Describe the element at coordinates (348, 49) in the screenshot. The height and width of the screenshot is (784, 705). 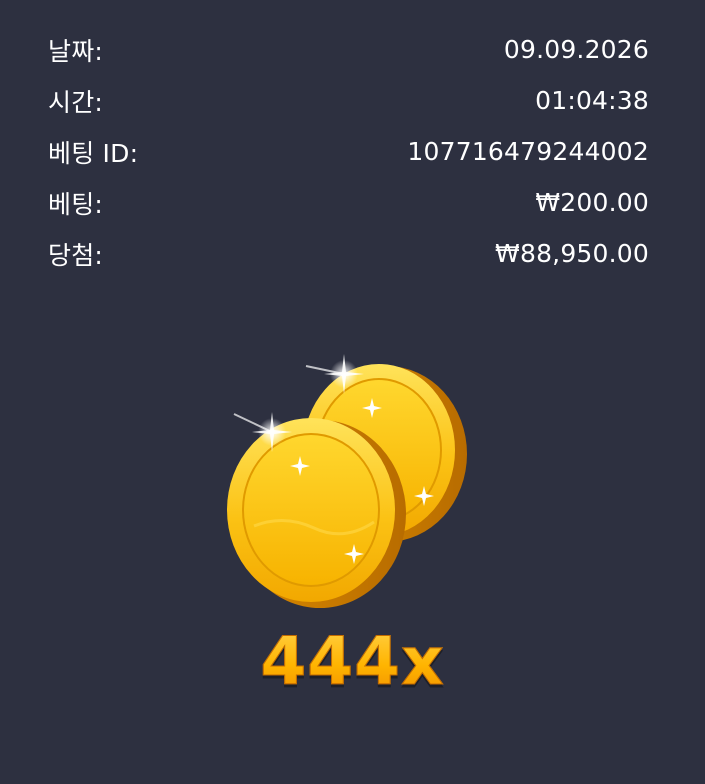
I see `detail-row-date: 날짜: 09.09.2026` at that location.